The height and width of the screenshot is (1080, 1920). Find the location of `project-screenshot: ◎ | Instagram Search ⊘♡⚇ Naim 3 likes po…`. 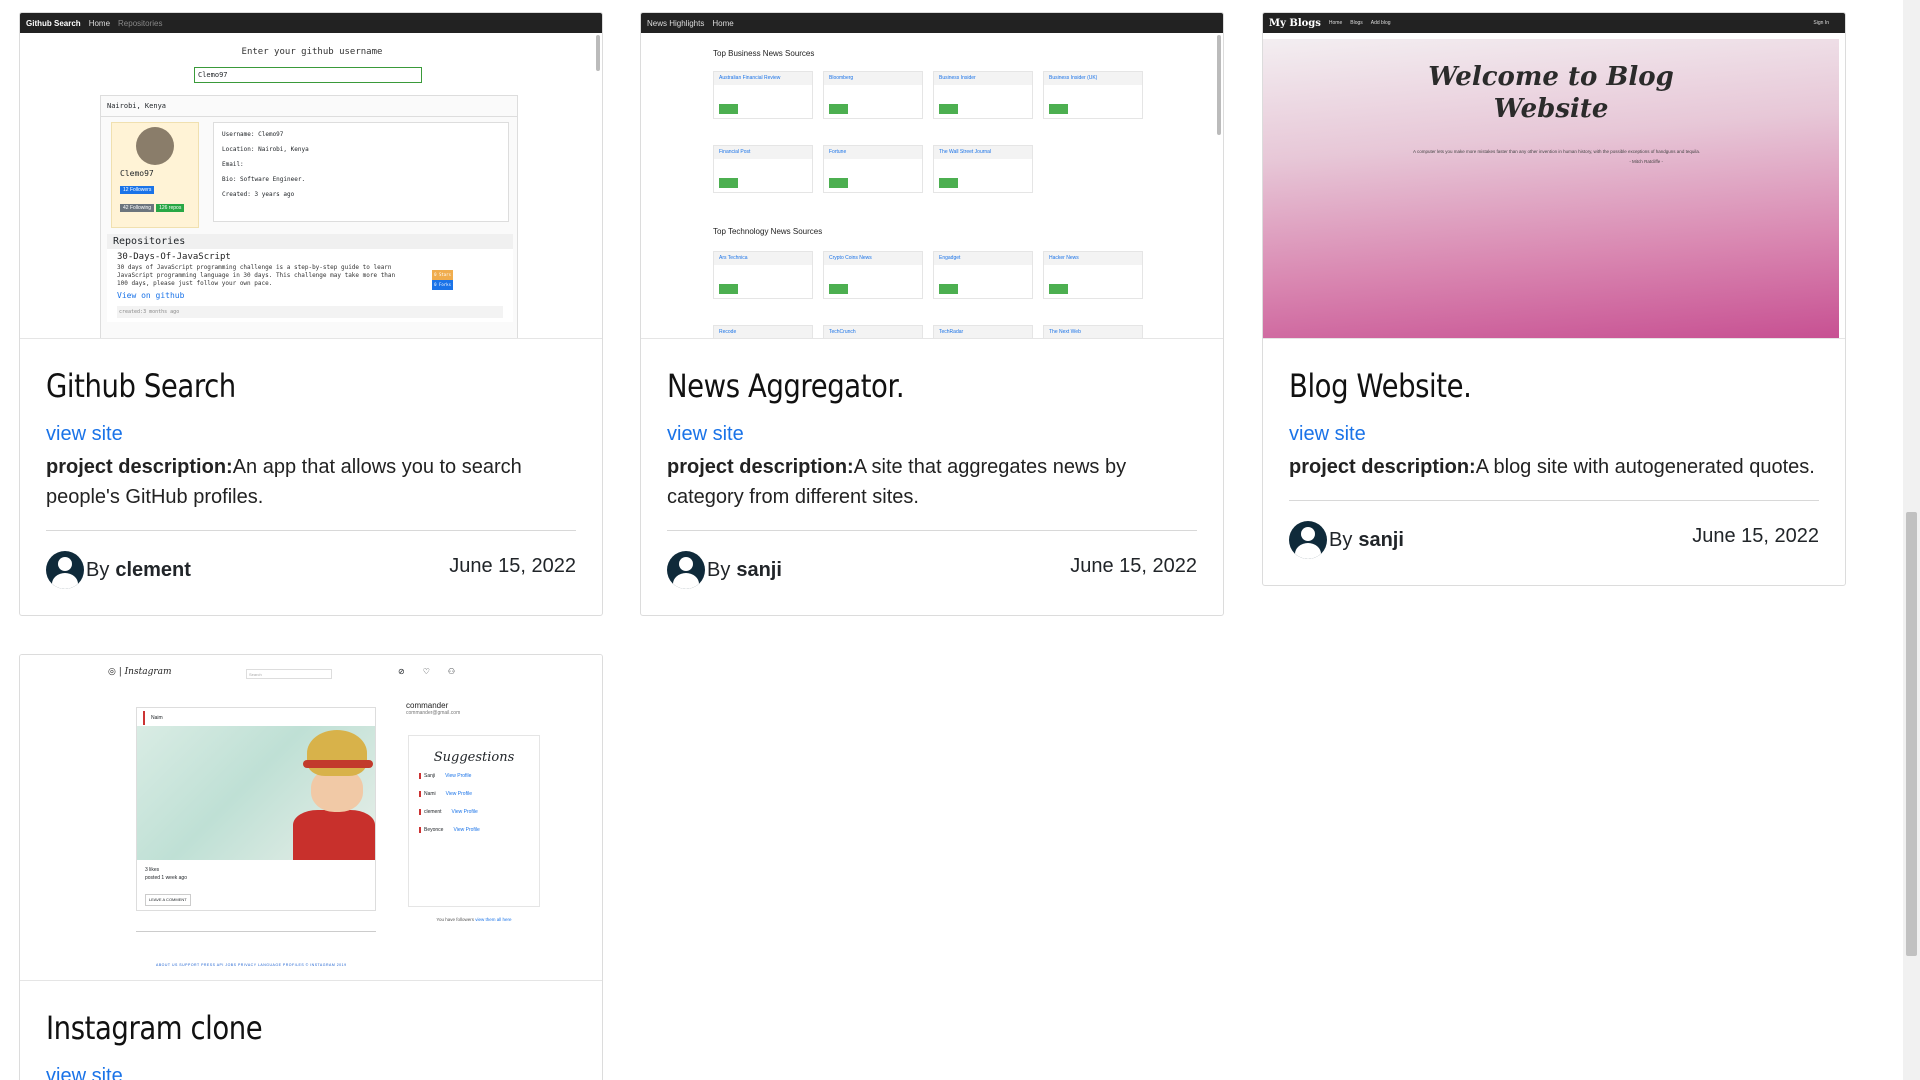

project-screenshot: ◎ | Instagram Search ⊘♡⚇ Naim 3 likes po… is located at coordinates (311, 818).